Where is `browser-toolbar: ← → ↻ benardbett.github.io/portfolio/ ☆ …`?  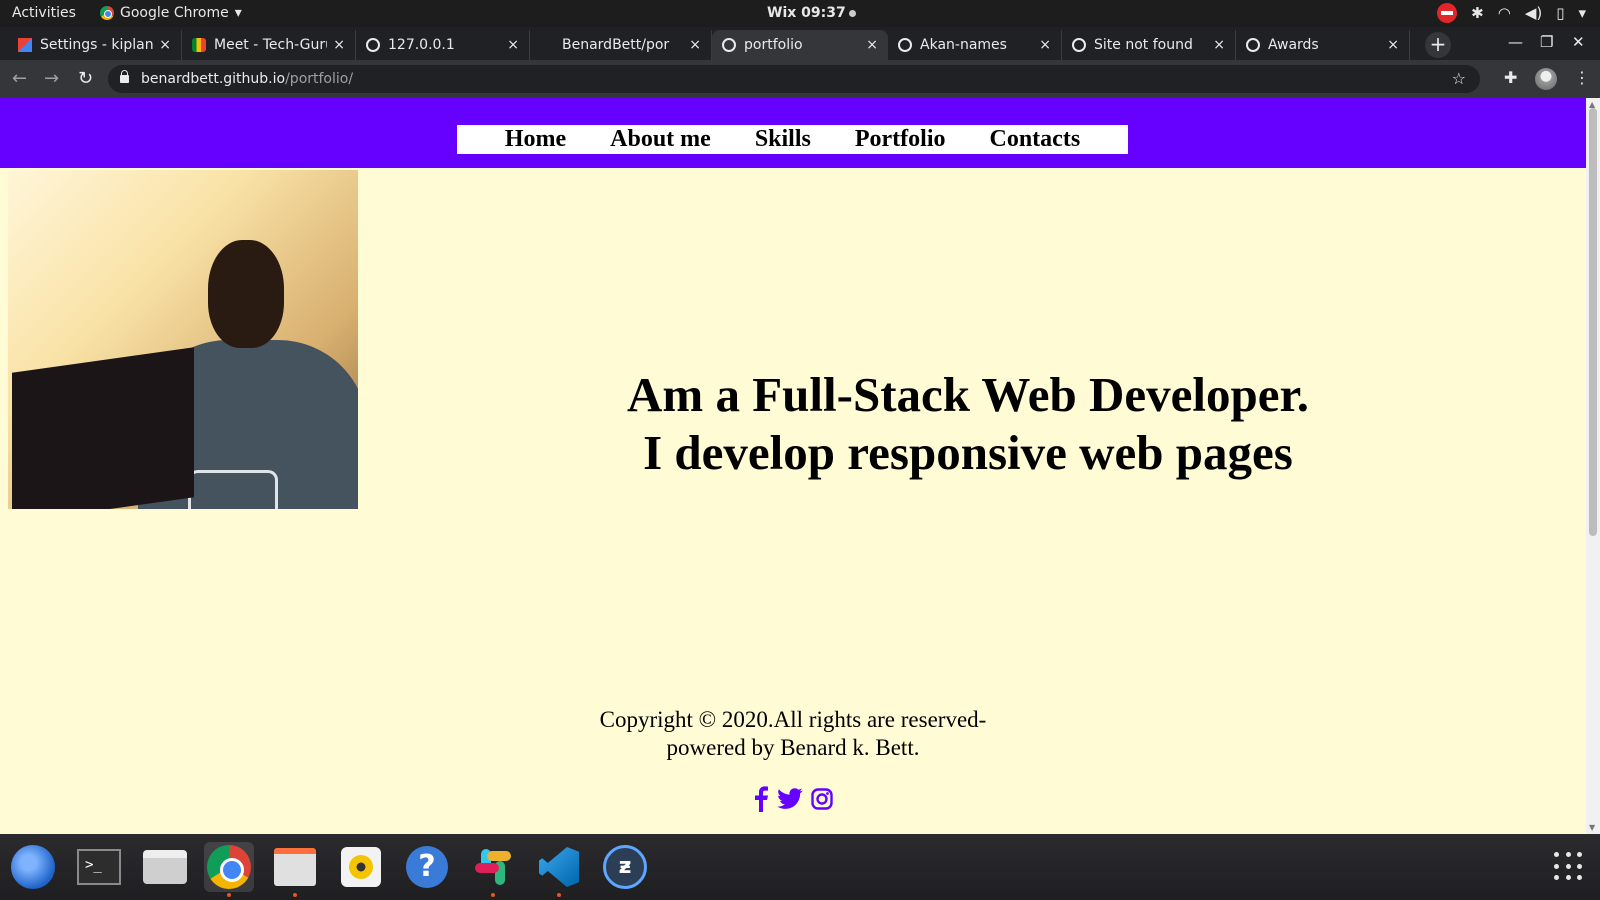
browser-toolbar: ← → ↻ benardbett.github.io/portfolio/ ☆ … is located at coordinates (800, 79).